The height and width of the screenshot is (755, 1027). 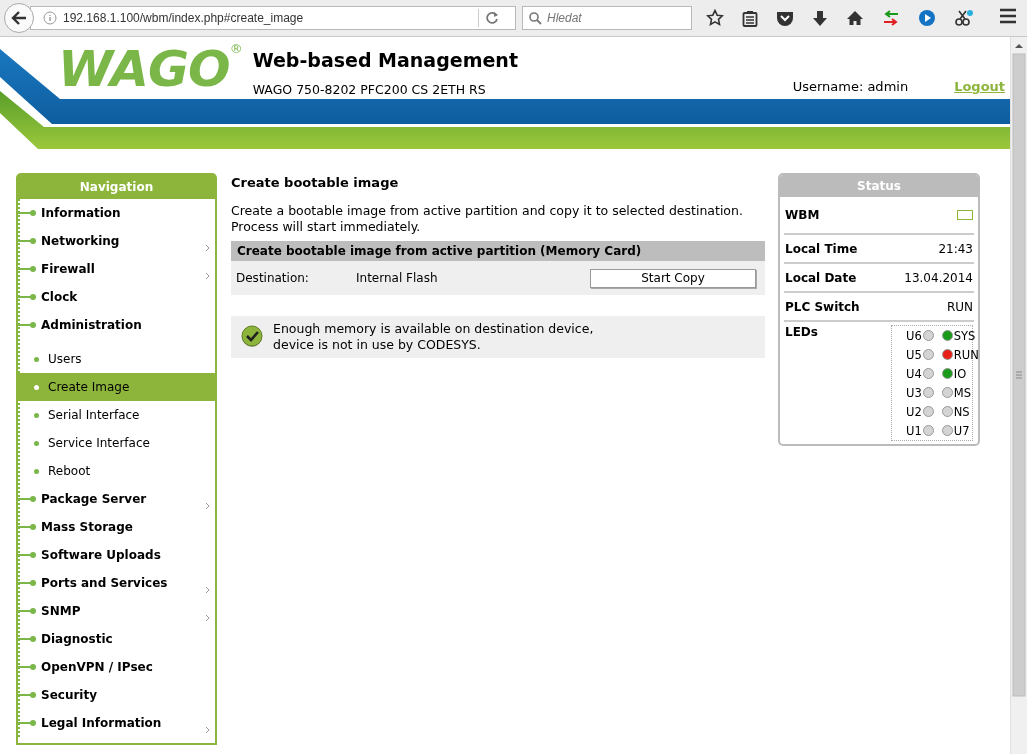 I want to click on status-label: Local Time, so click(x=821, y=248).